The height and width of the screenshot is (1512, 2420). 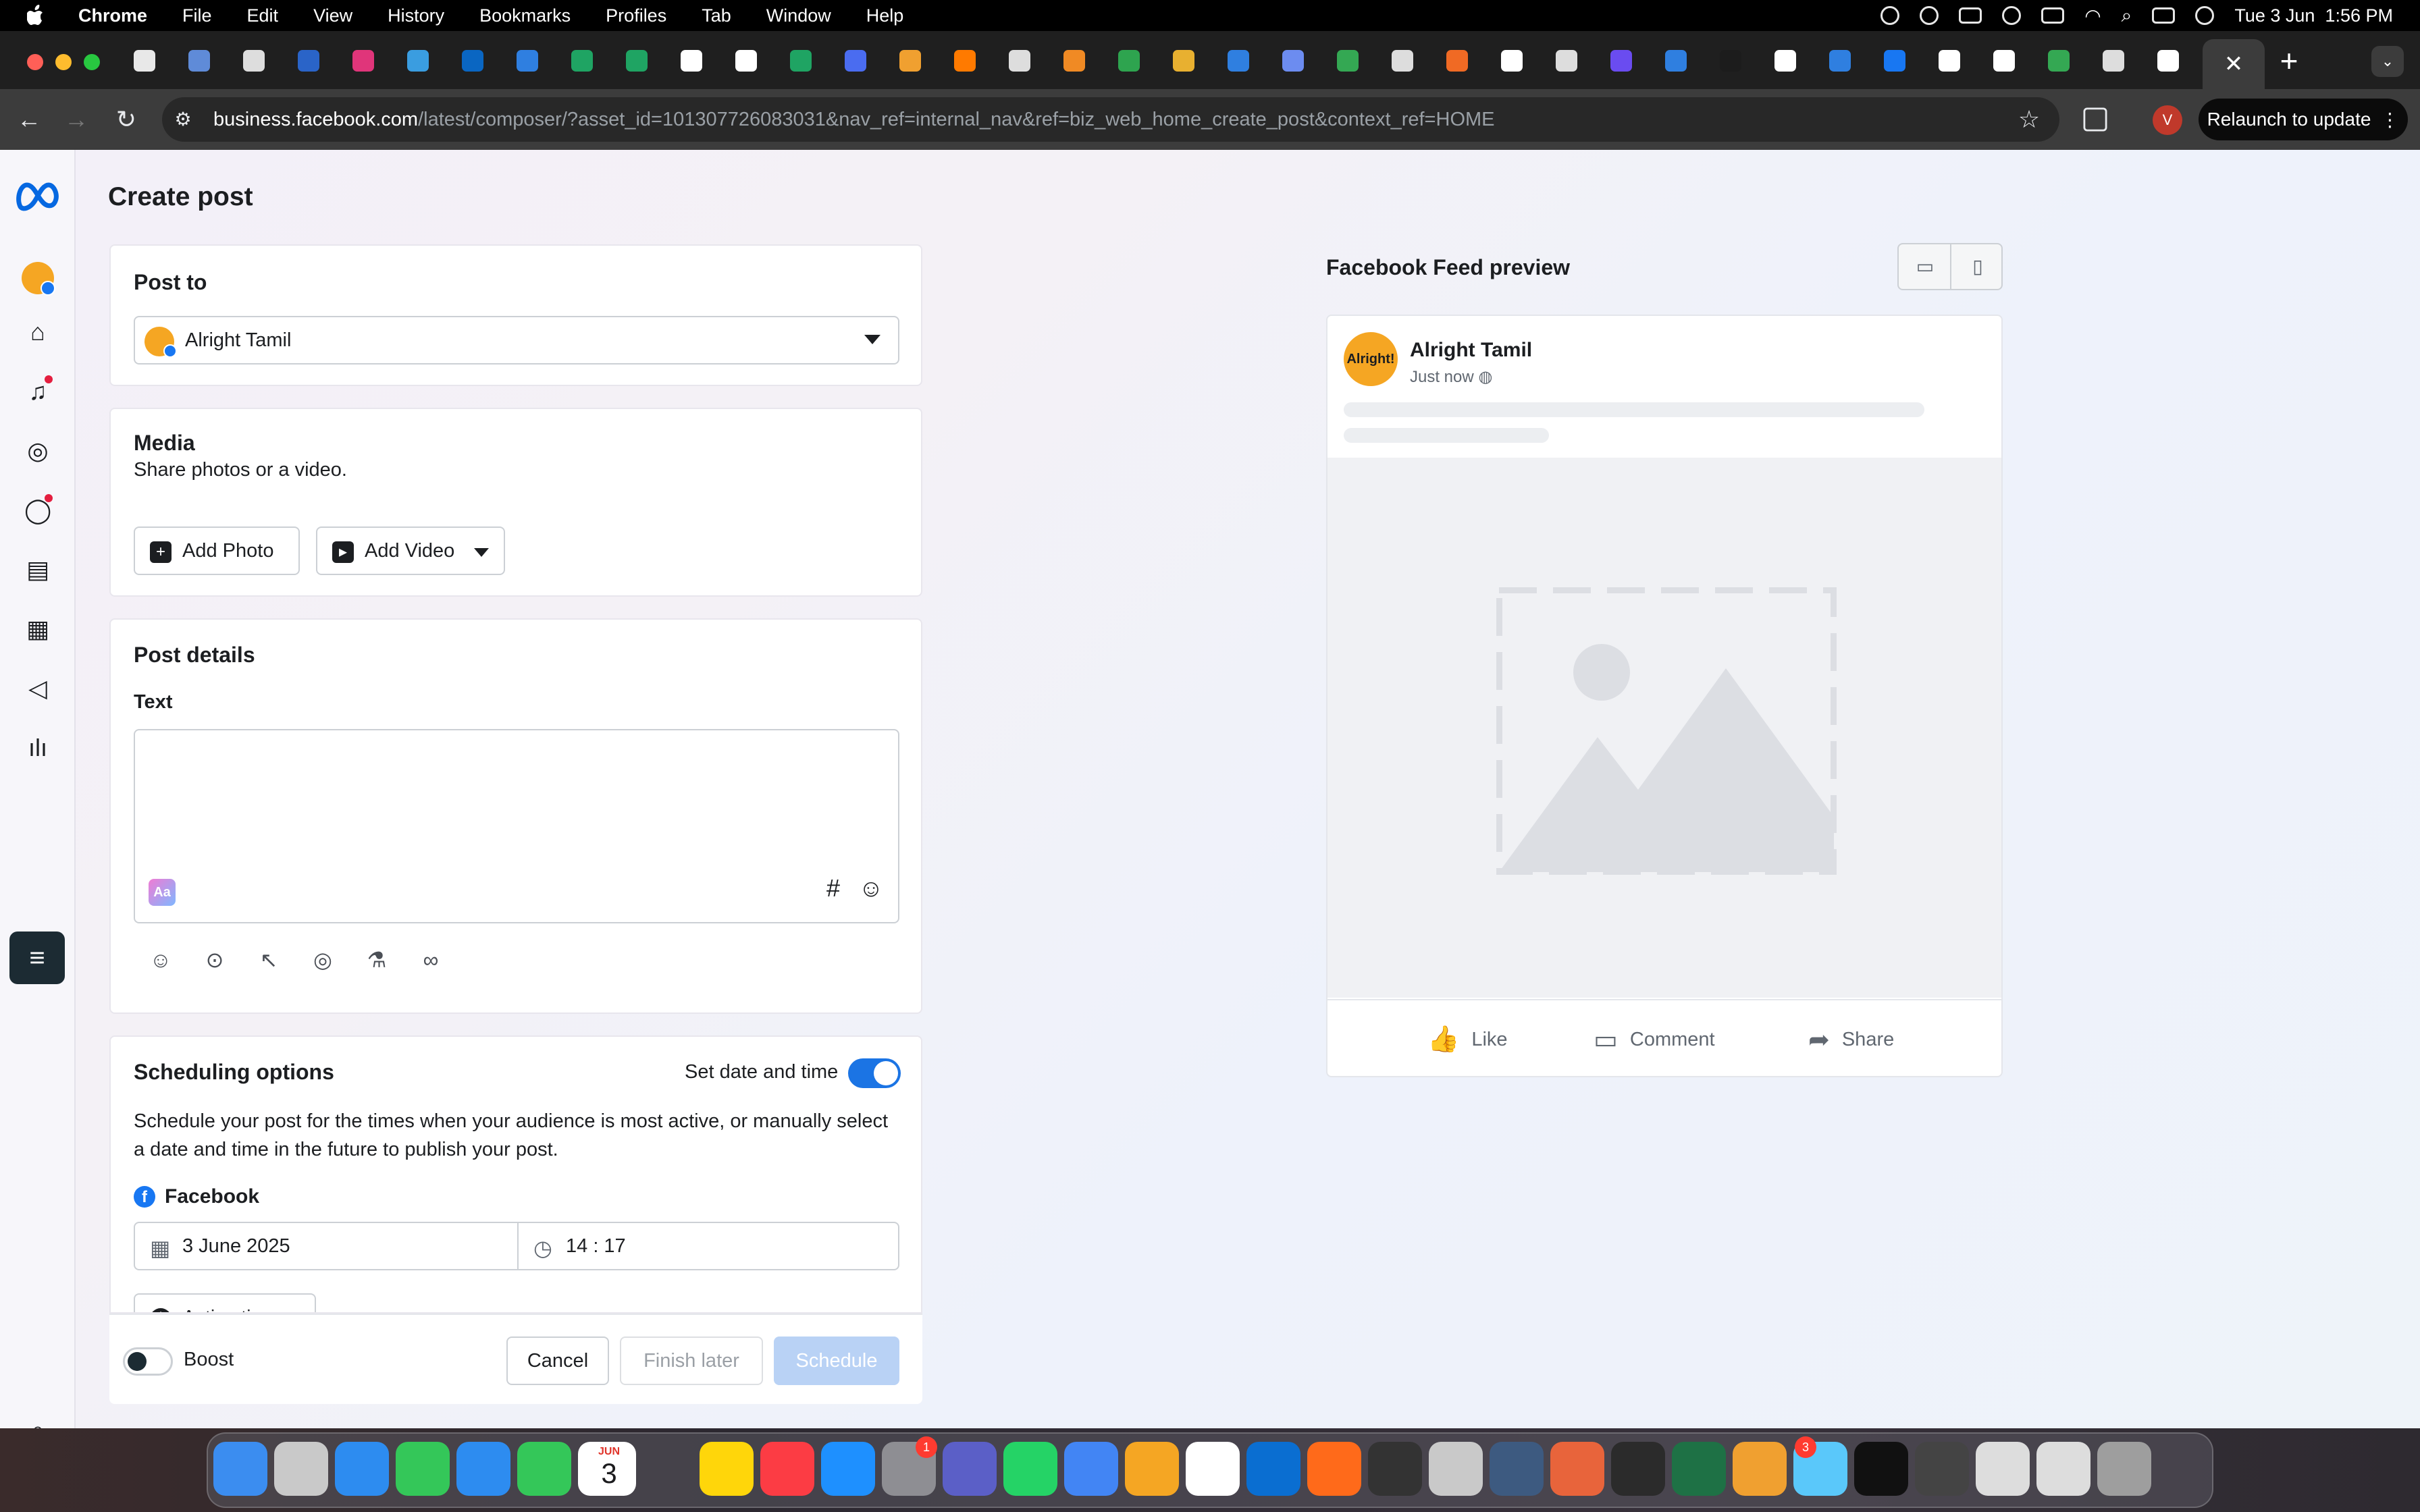 What do you see at coordinates (798, 15) in the screenshot?
I see `menu-window: Window` at bounding box center [798, 15].